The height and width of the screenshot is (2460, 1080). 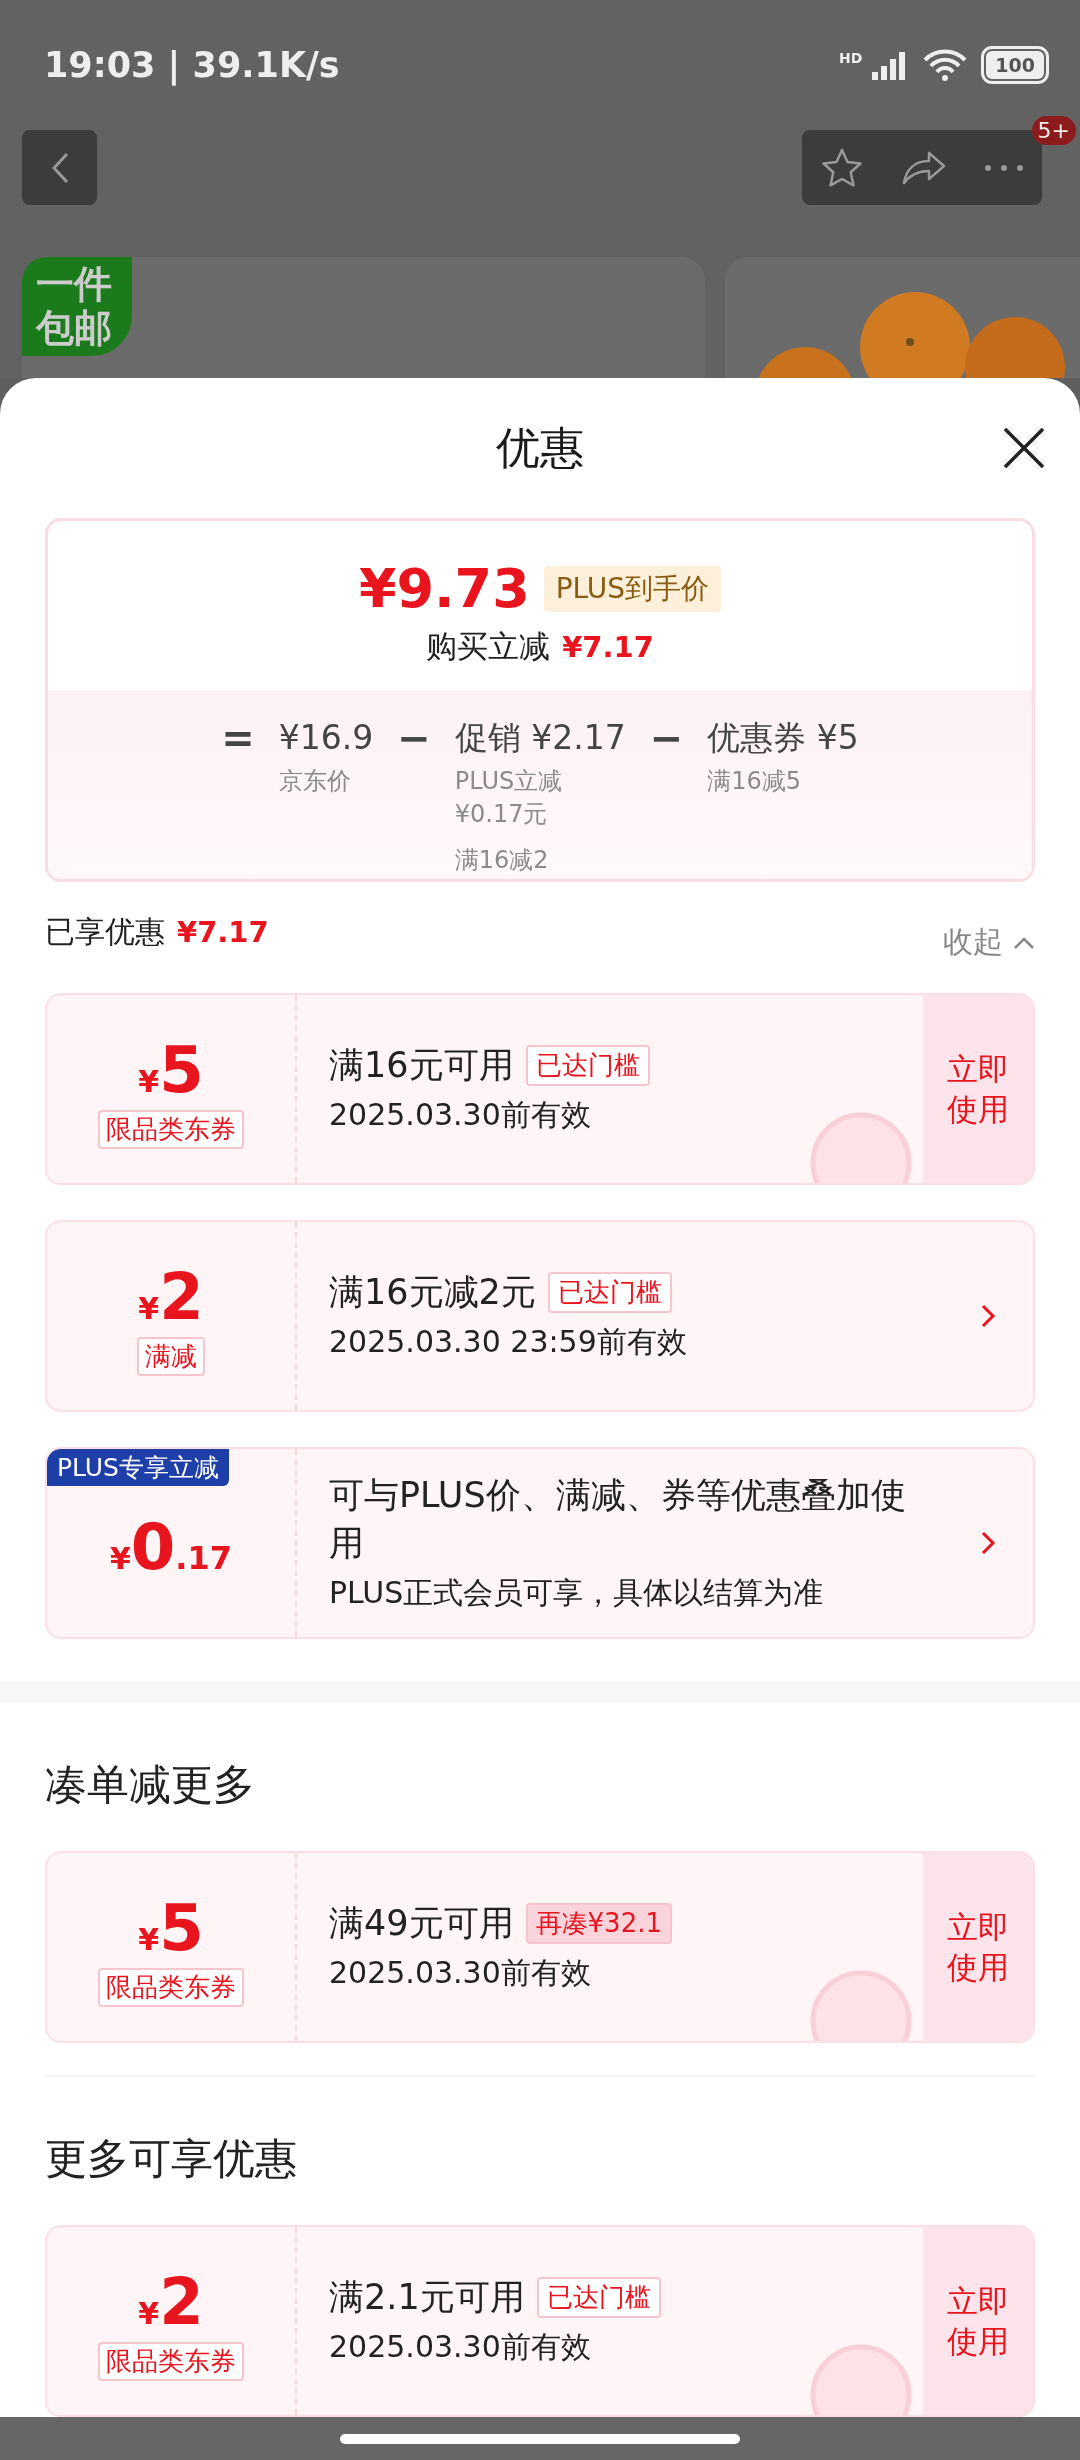 I want to click on share-icon, so click(x=924, y=167).